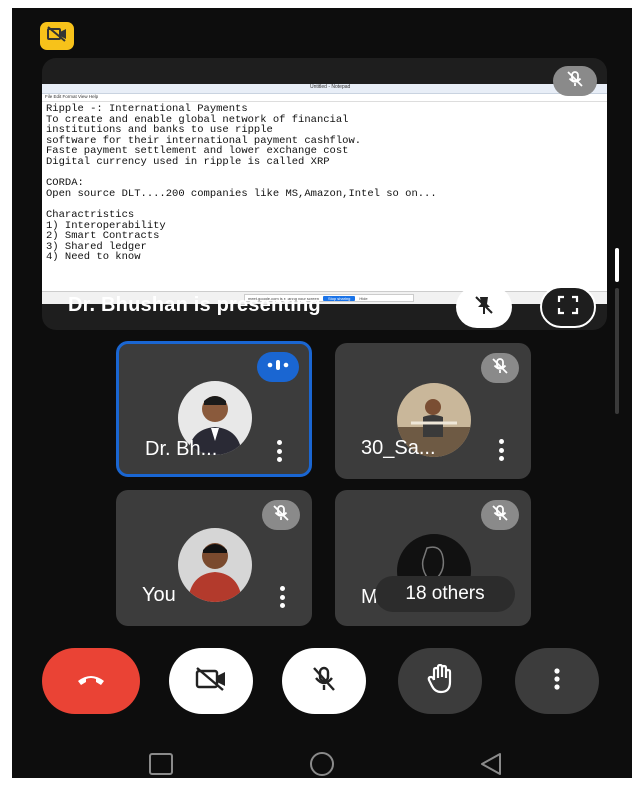  Describe the element at coordinates (330, 87) in the screenshot. I see `notepad-title: Untitled - Notepad` at that location.